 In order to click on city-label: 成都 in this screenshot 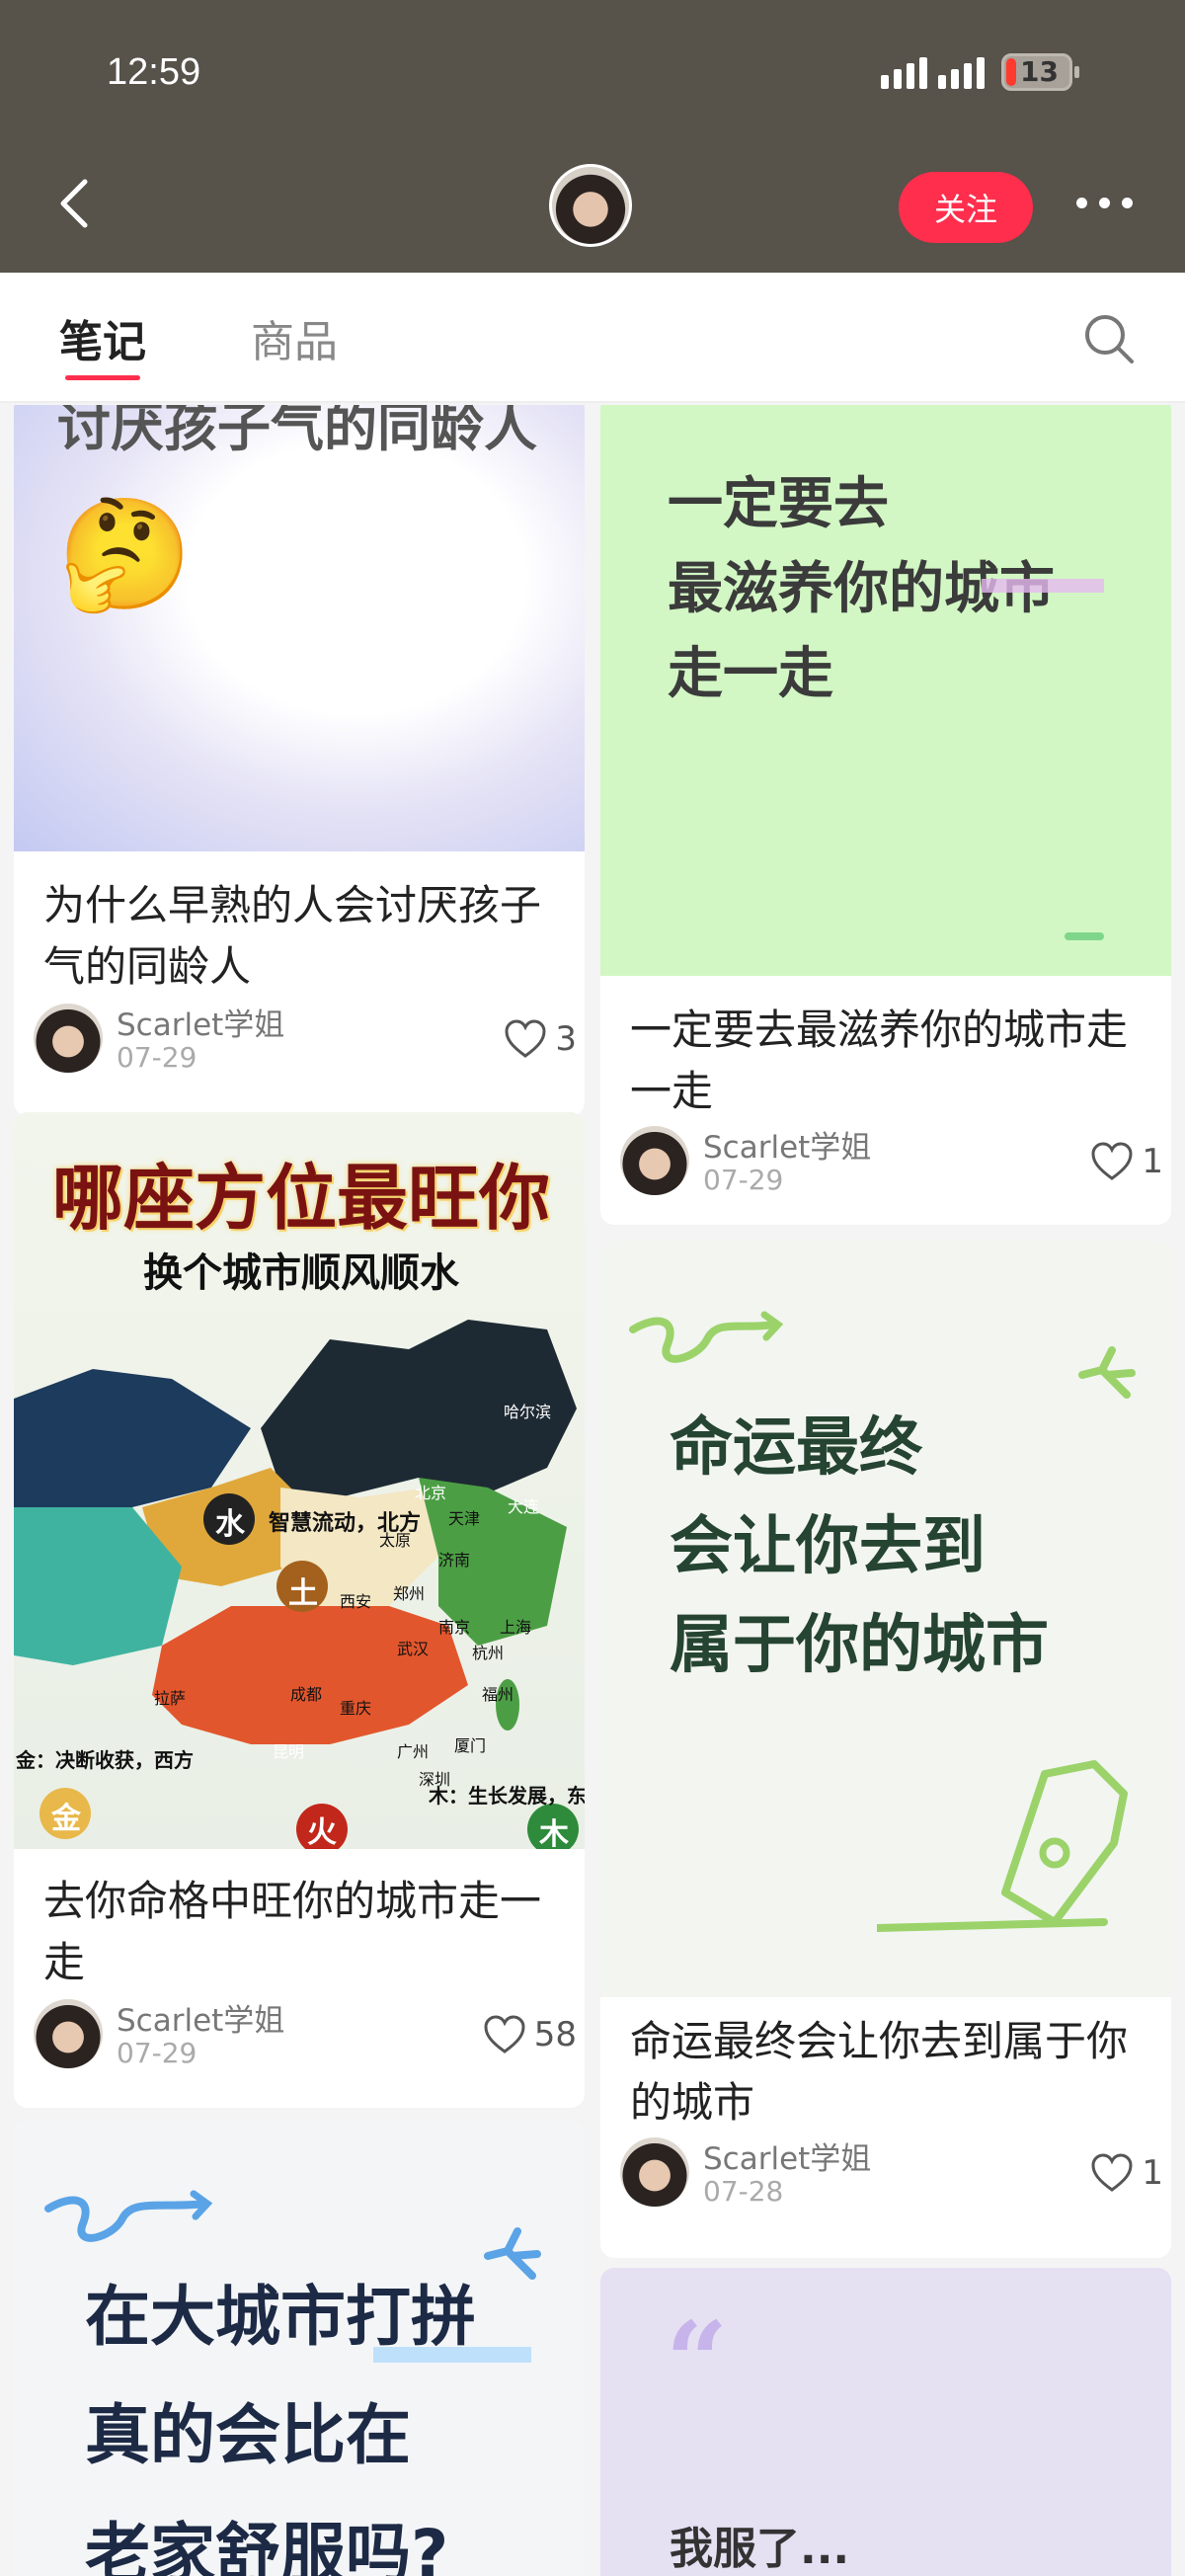, I will do `click(307, 1694)`.